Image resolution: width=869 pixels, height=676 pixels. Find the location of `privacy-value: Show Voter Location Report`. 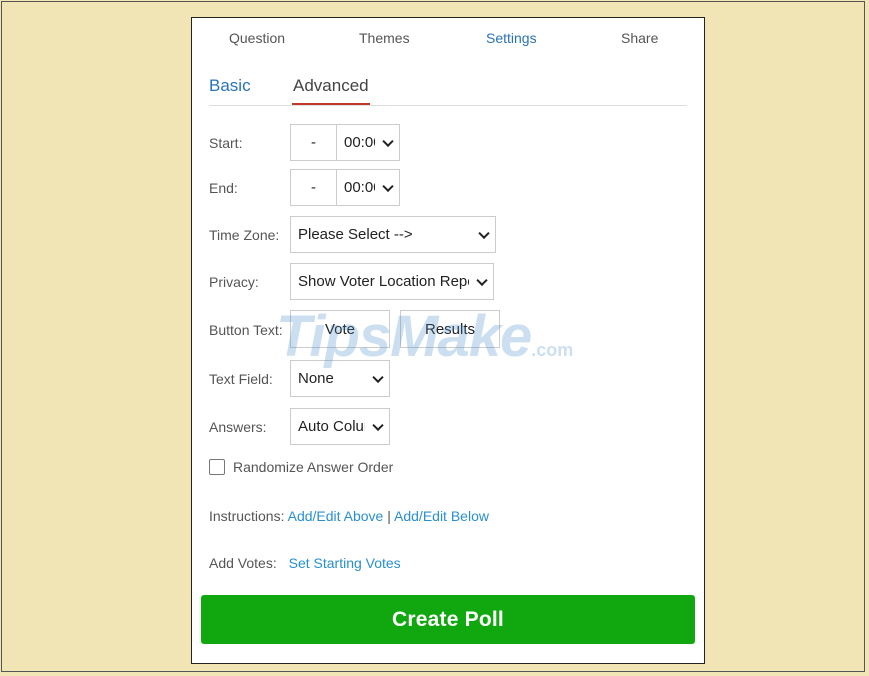

privacy-value: Show Voter Location Report is located at coordinates (383, 281).